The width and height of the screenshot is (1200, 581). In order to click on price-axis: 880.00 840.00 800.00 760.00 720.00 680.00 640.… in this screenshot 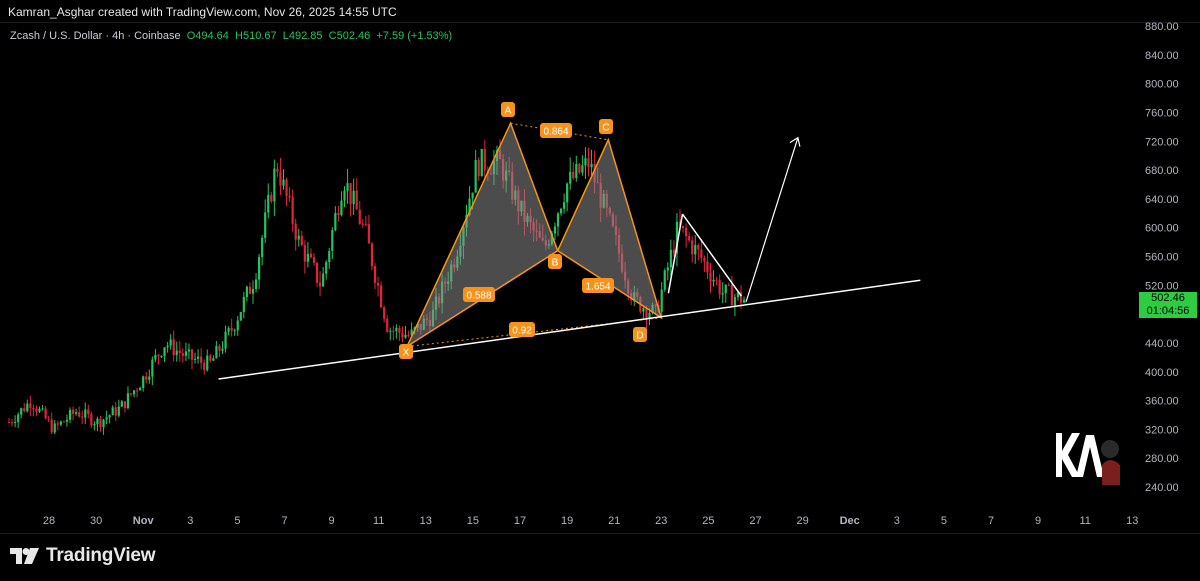, I will do `click(1162, 257)`.